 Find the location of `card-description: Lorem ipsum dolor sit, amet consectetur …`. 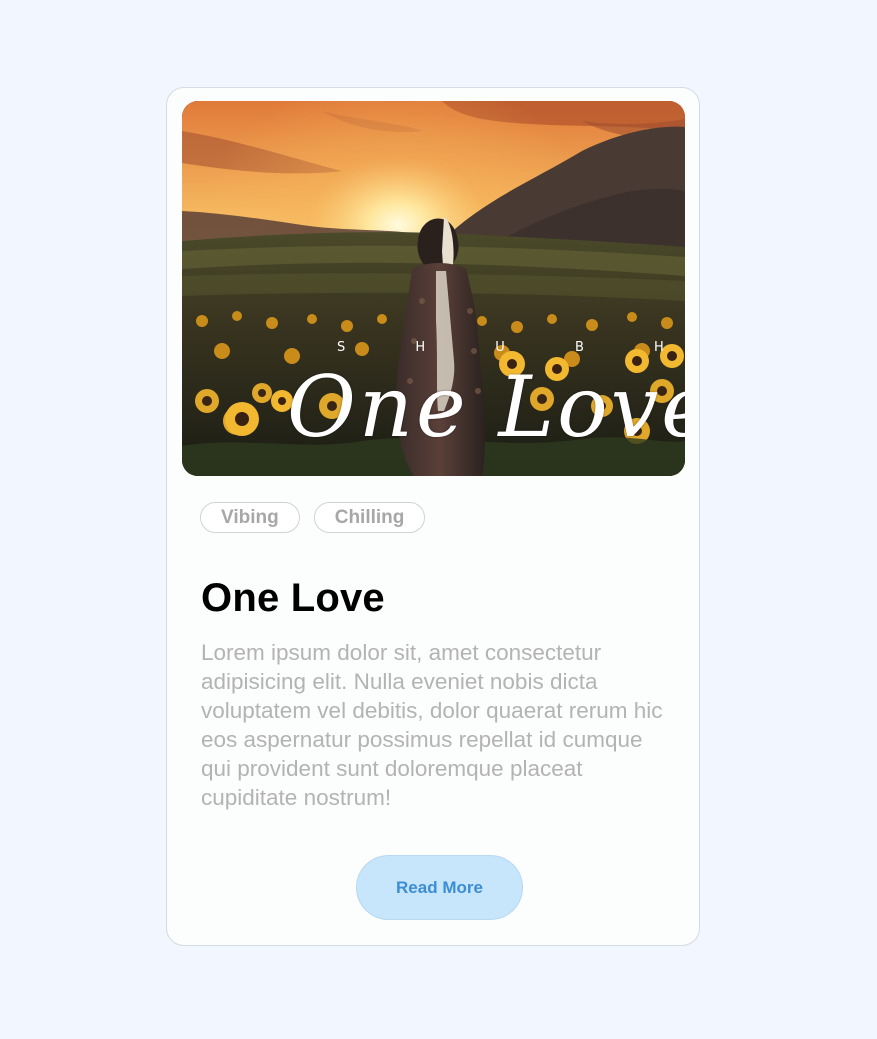

card-description: Lorem ipsum dolor sit, amet consectetur … is located at coordinates (432, 725).